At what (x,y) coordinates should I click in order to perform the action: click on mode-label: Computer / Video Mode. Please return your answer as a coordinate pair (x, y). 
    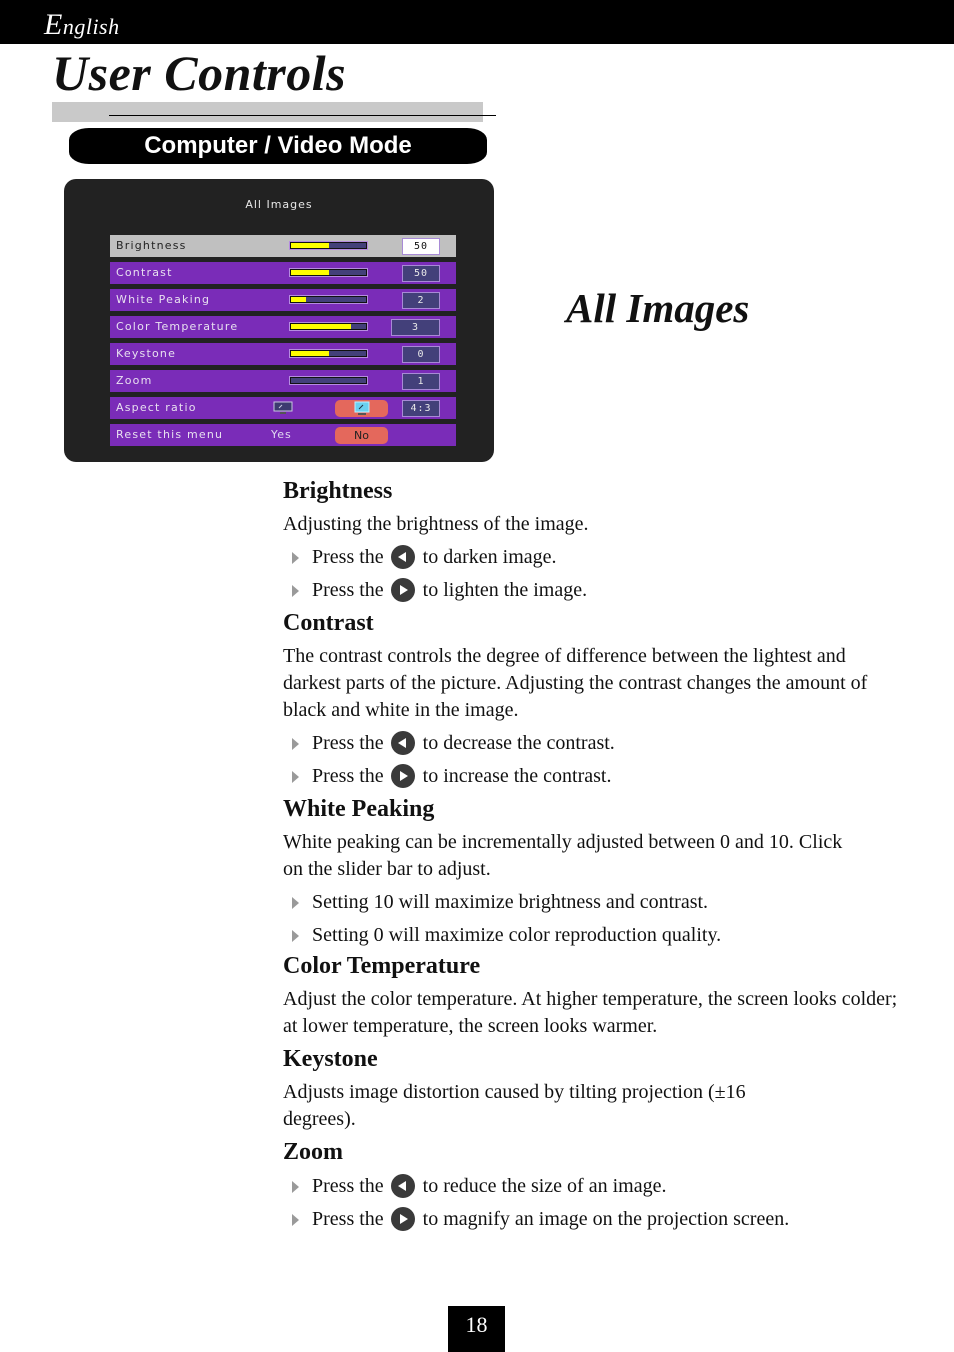
    Looking at the image, I should click on (278, 145).